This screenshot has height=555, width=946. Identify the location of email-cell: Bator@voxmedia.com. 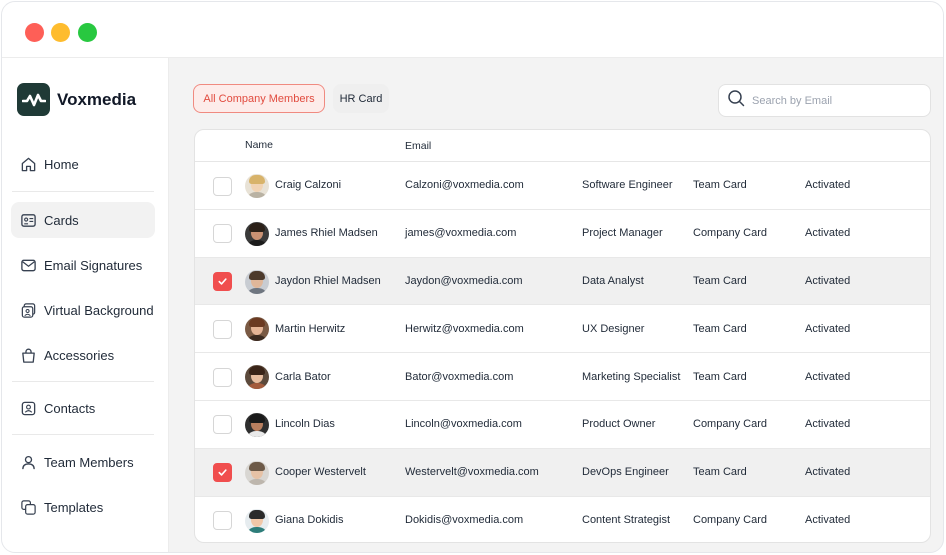
(459, 376).